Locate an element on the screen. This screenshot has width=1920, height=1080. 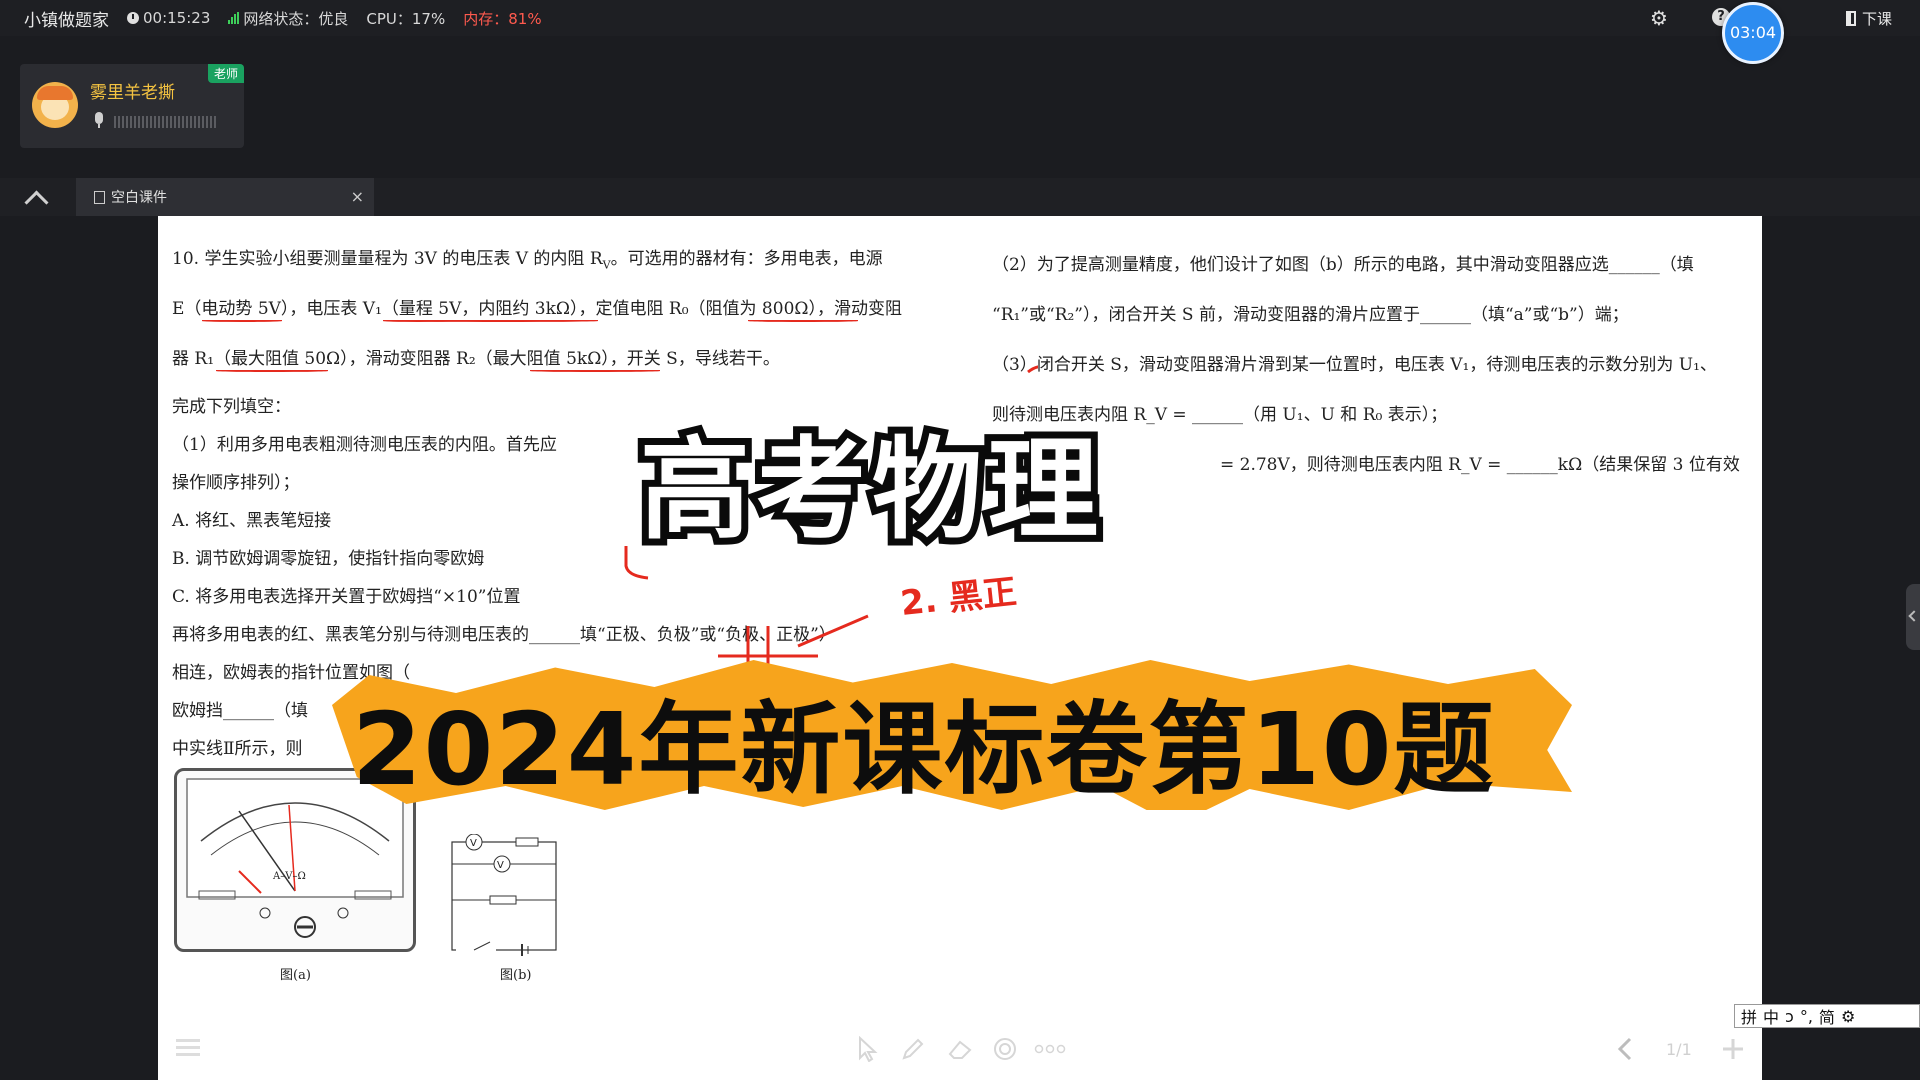
network-status-text: 网络状态：优良 is located at coordinates (296, 18).